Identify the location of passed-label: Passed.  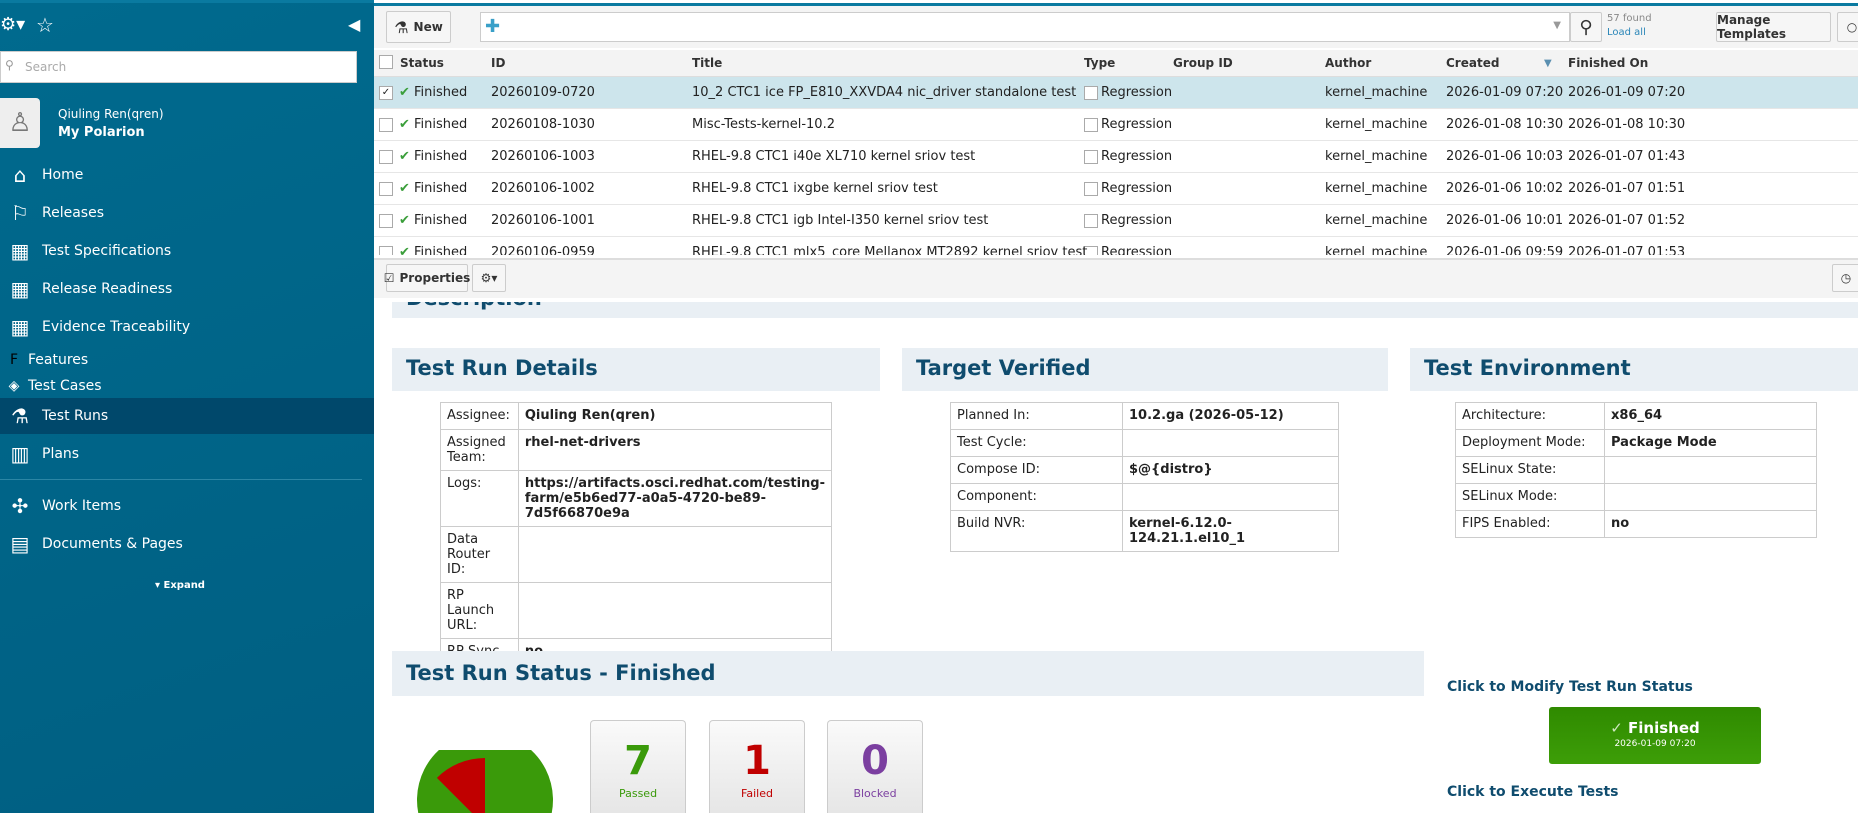
(638, 793).